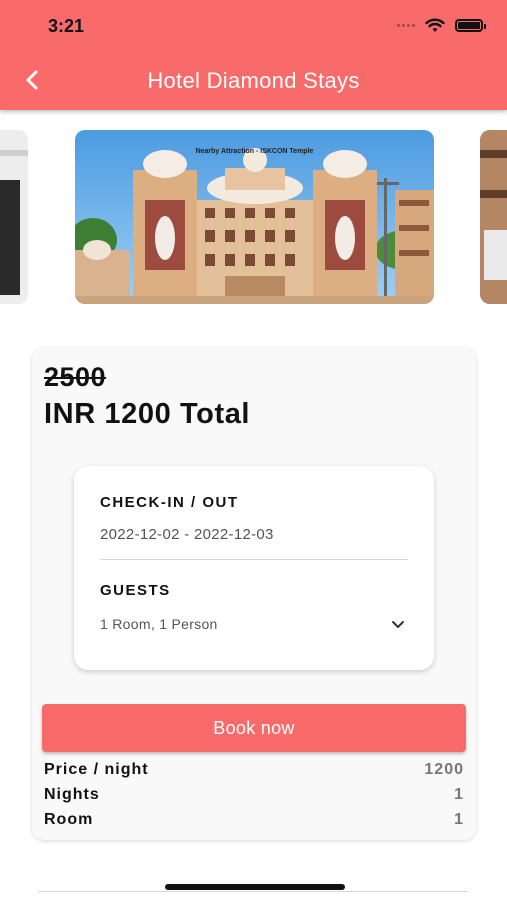  What do you see at coordinates (66, 26) in the screenshot?
I see `status-time: 3:21` at bounding box center [66, 26].